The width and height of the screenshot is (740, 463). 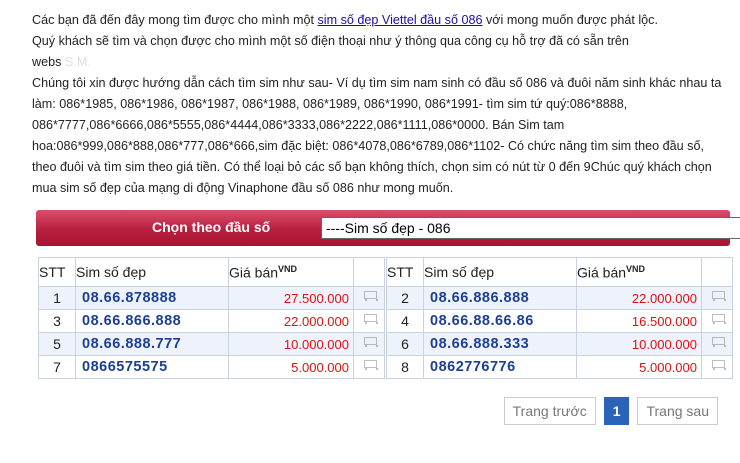 I want to click on row-stt: 2, so click(x=405, y=298).